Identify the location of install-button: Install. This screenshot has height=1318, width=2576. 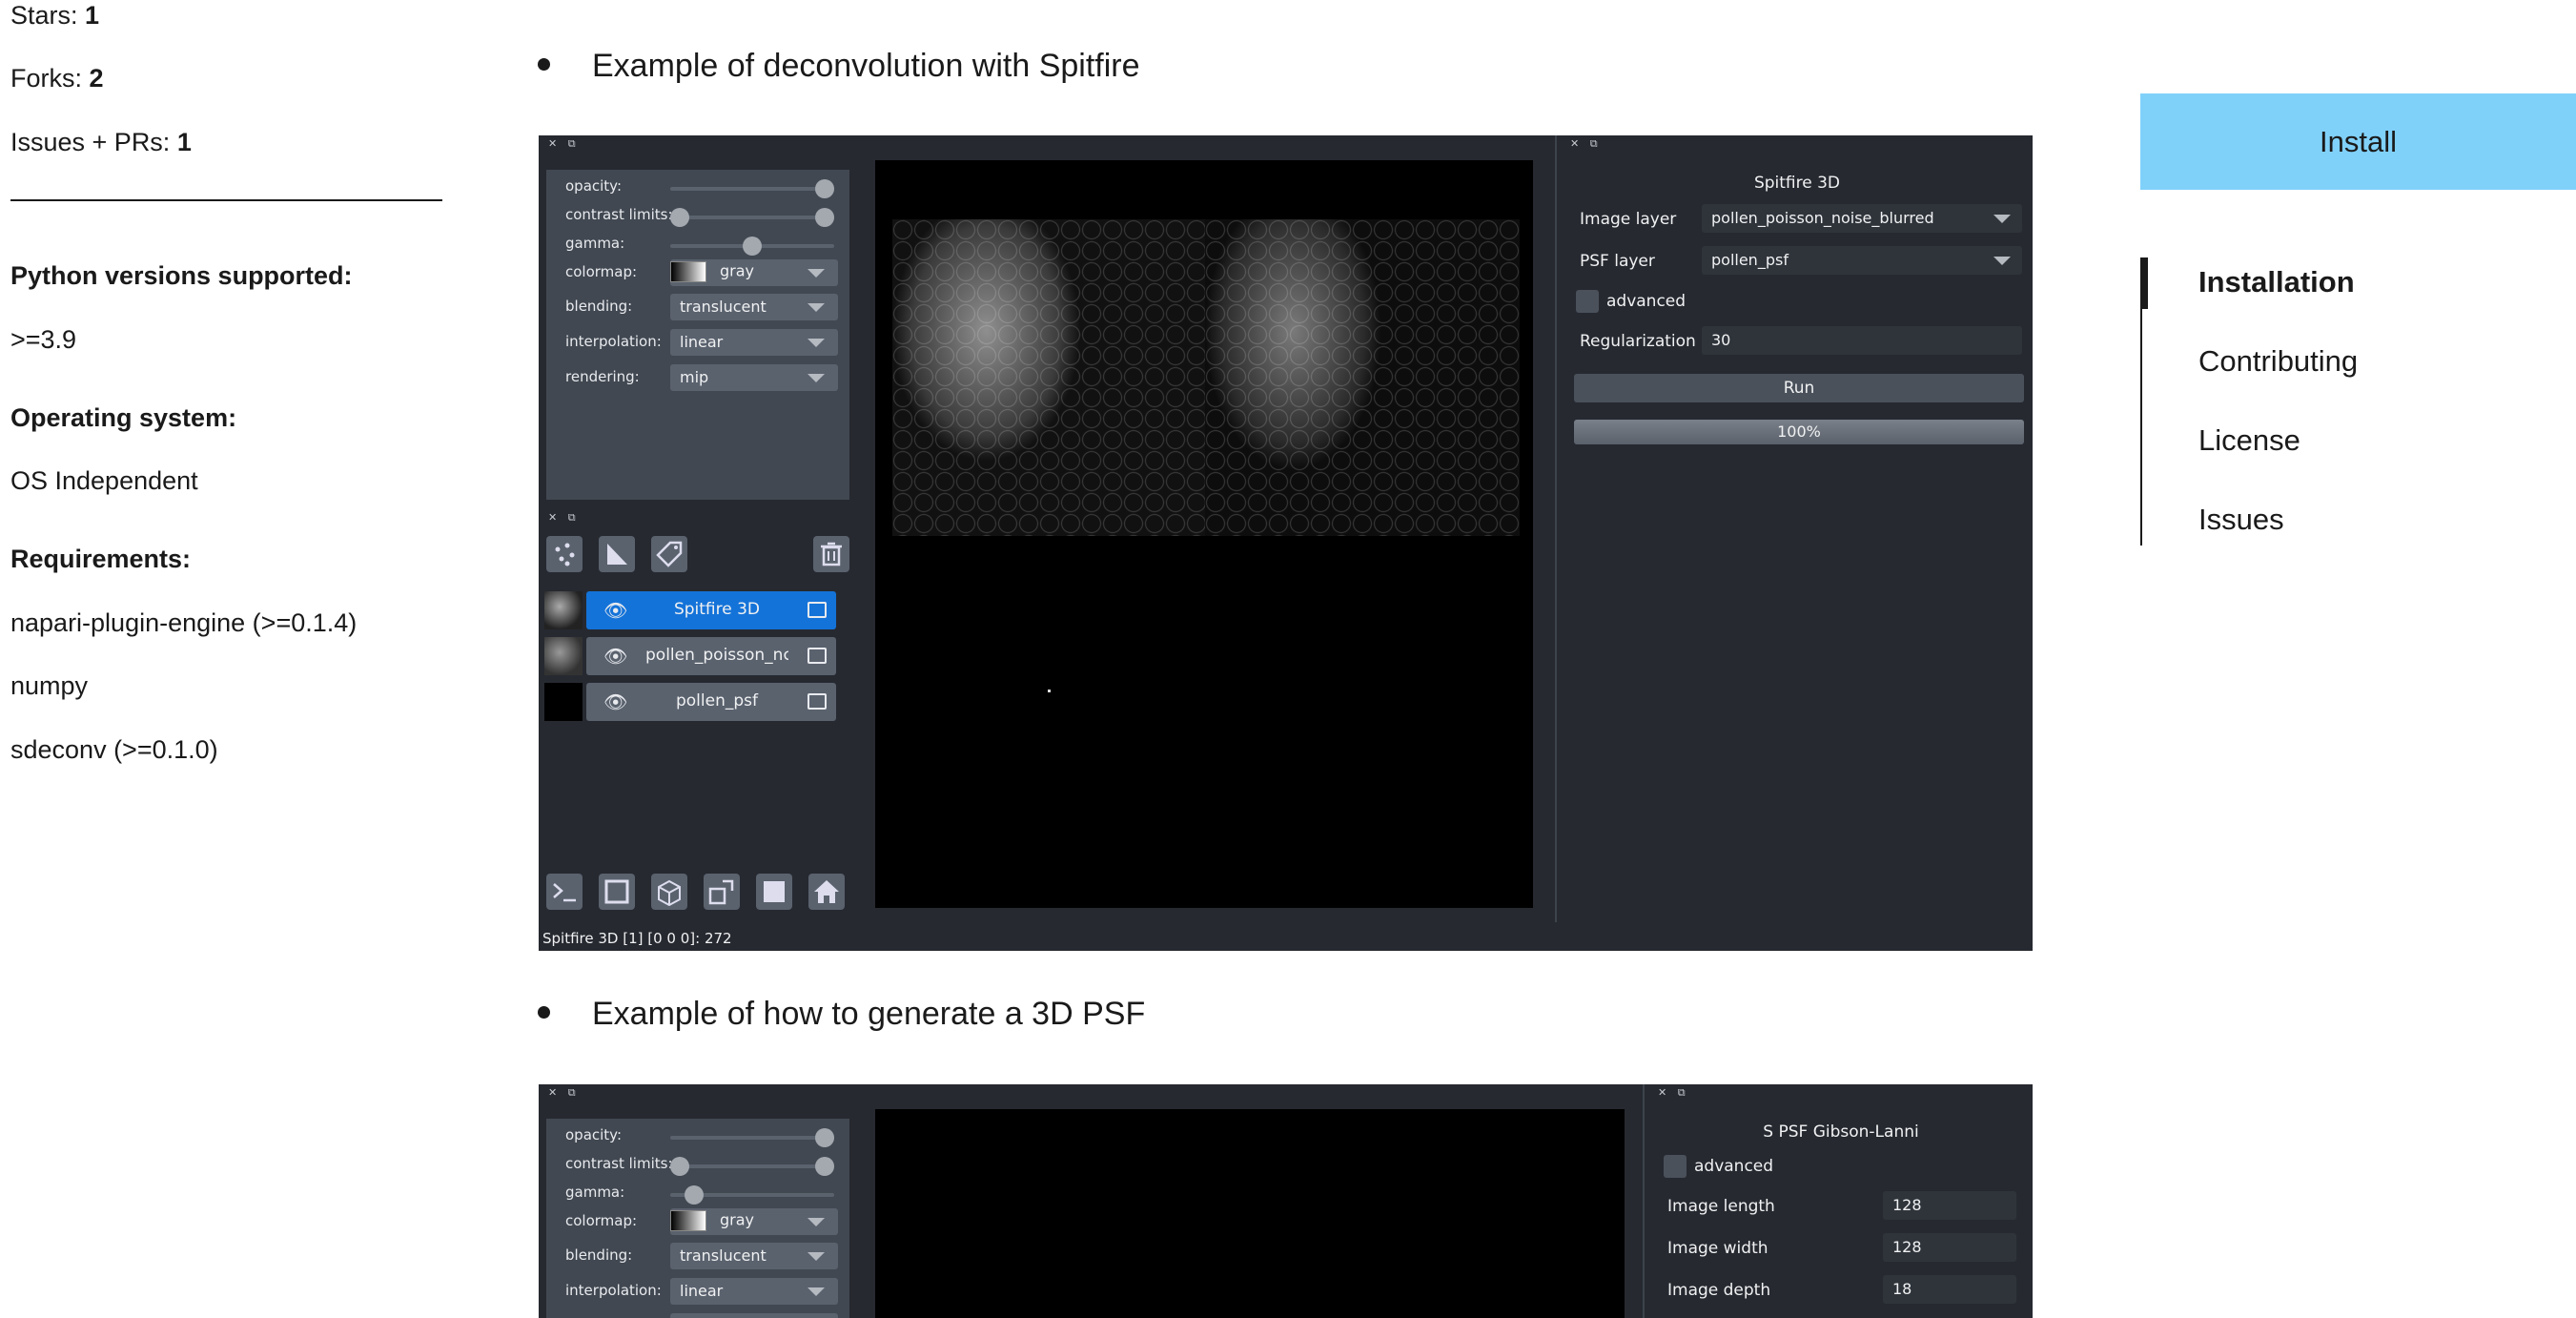
(2358, 141).